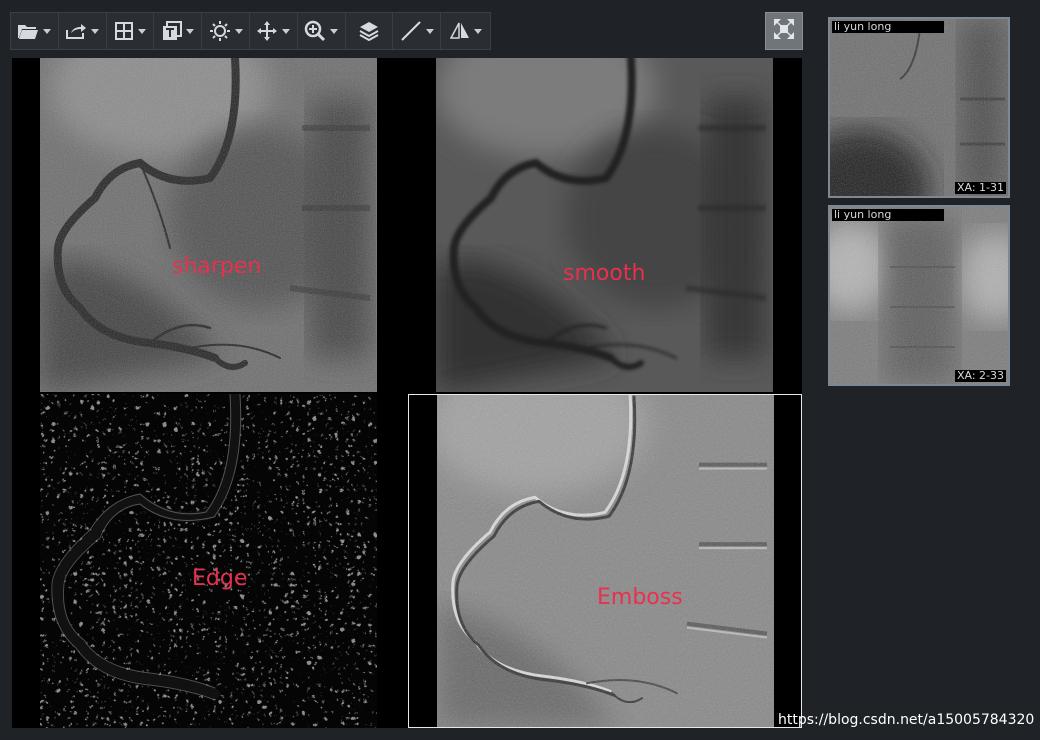 The image size is (1040, 740). I want to click on measure-line-button, so click(417, 31).